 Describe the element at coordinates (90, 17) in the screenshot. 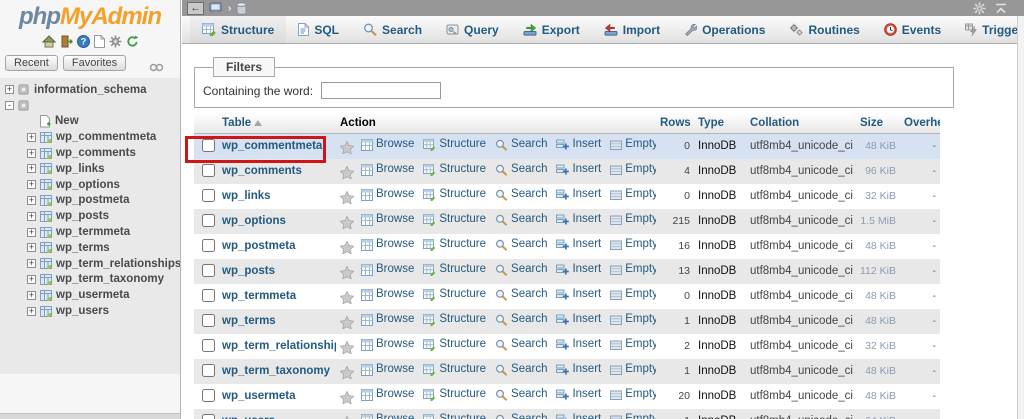

I see `phpmyadmin-logo: phpMyAdmin` at that location.